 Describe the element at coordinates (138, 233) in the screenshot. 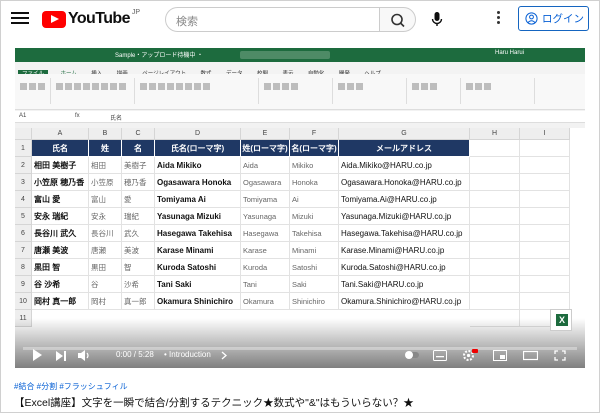

I see `table-cell: 武久` at that location.